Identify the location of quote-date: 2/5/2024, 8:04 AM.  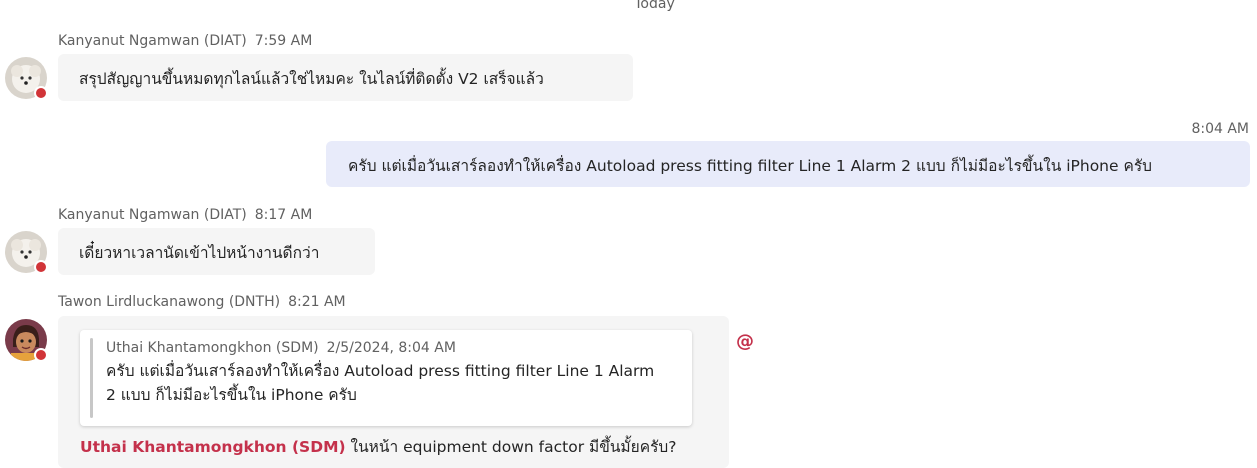
(391, 348).